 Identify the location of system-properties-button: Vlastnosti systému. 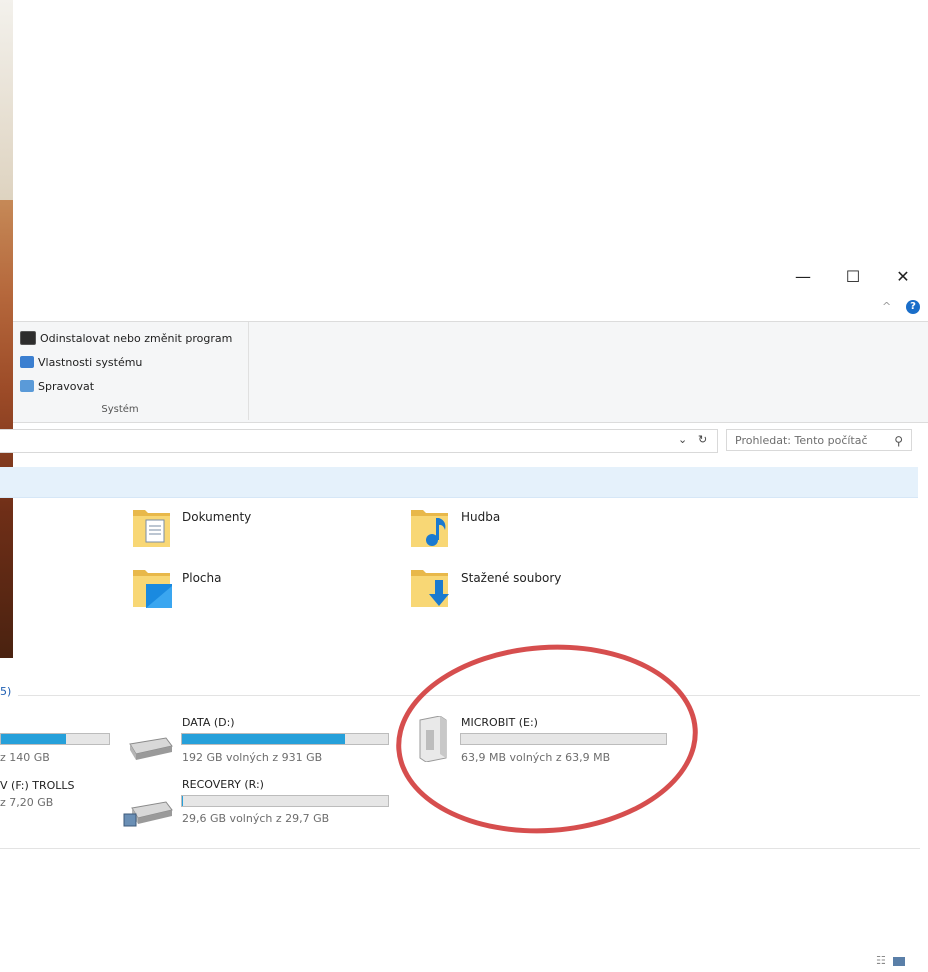
(81, 362).